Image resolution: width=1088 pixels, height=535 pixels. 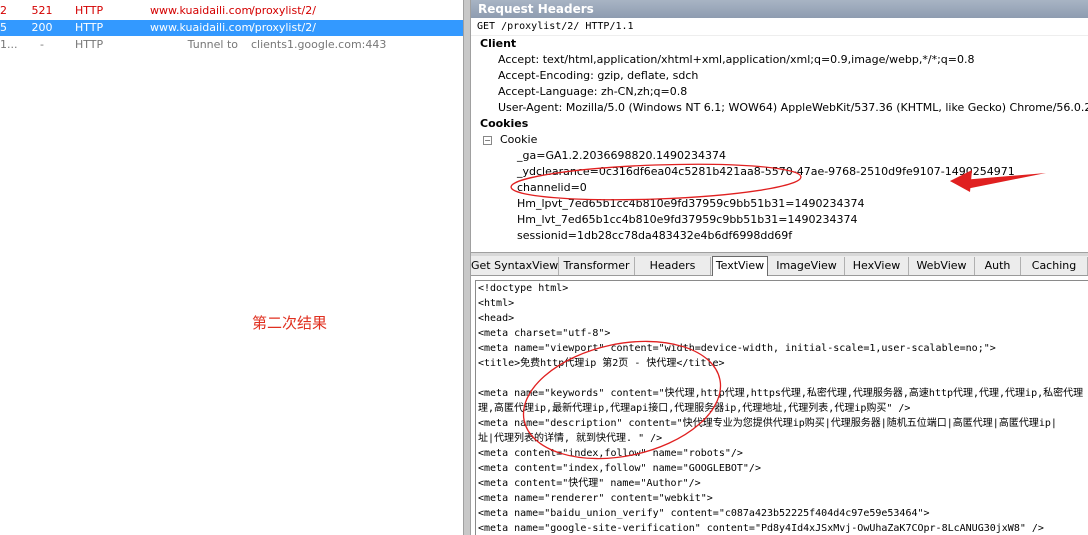 What do you see at coordinates (570, 438) in the screenshot?
I see `text-line: 址|代理列表的详情, 就到快代理. " />` at bounding box center [570, 438].